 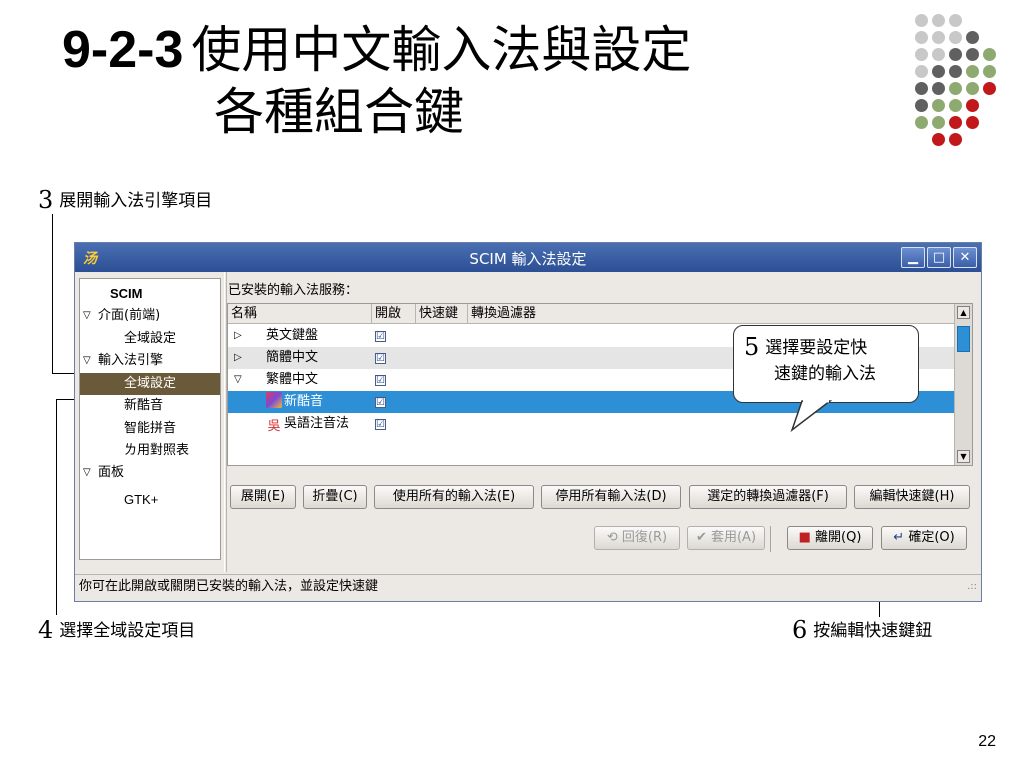 I want to click on ime-name-cell: 新酷音, so click(x=294, y=402).